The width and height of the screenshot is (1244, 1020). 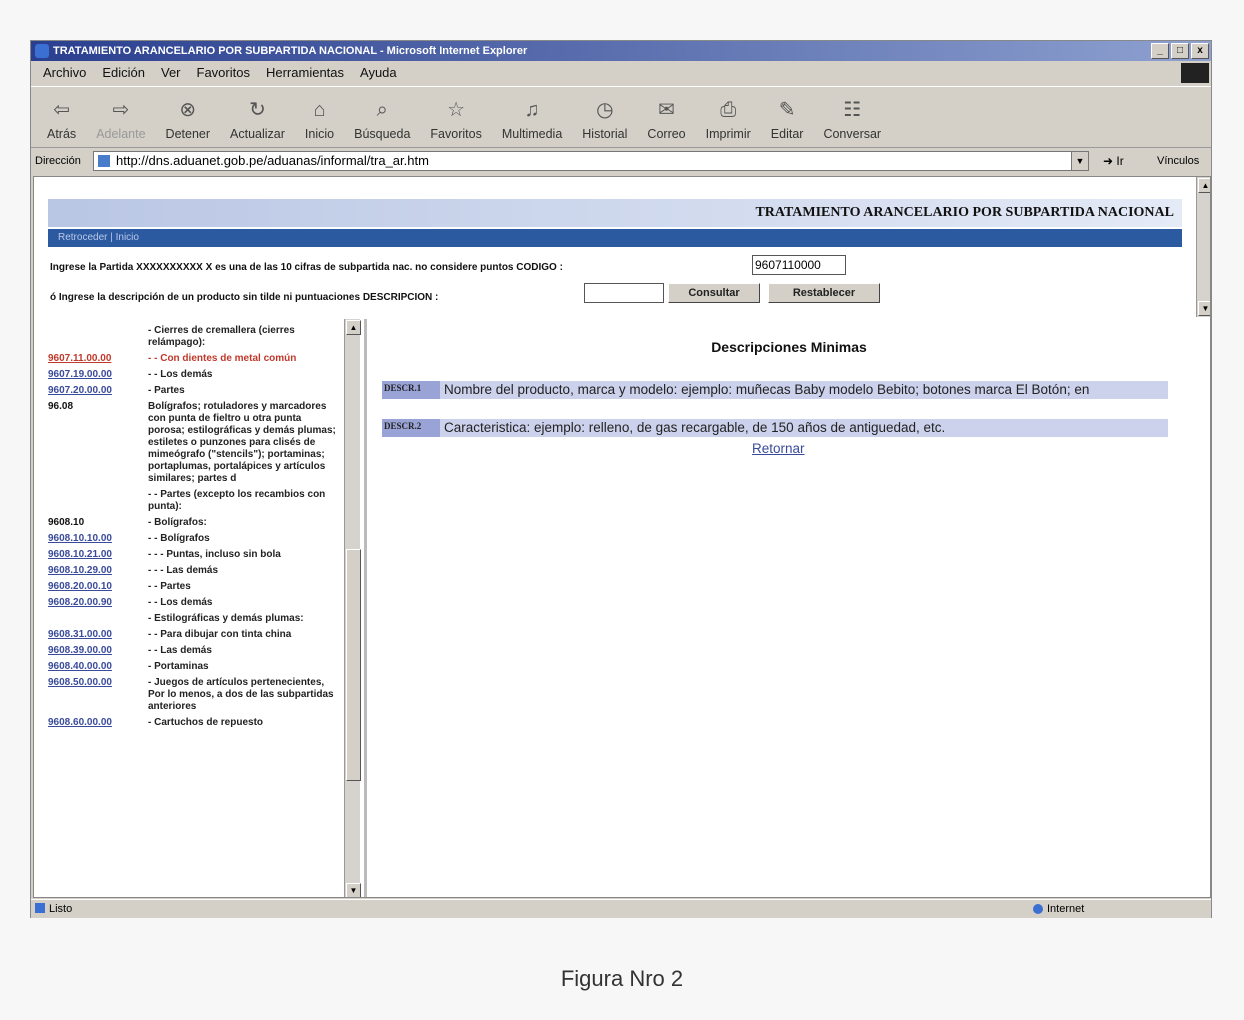 I want to click on toolbar-button-11: ✎ Editar, so click(x=787, y=117).